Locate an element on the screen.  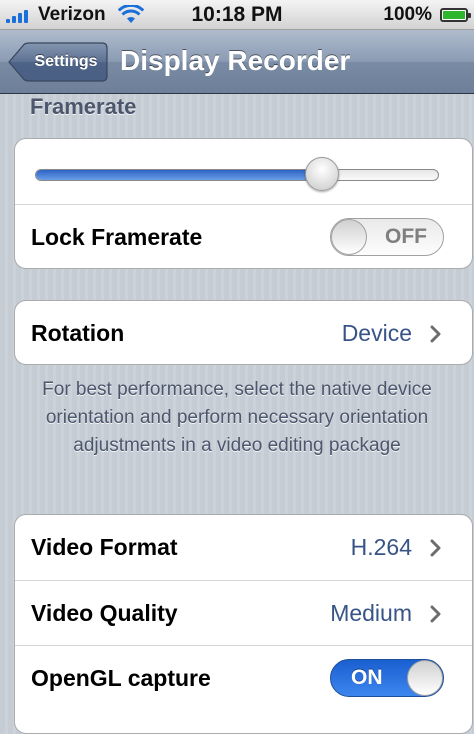
framerate-section-header: Framerate is located at coordinates (83, 106).